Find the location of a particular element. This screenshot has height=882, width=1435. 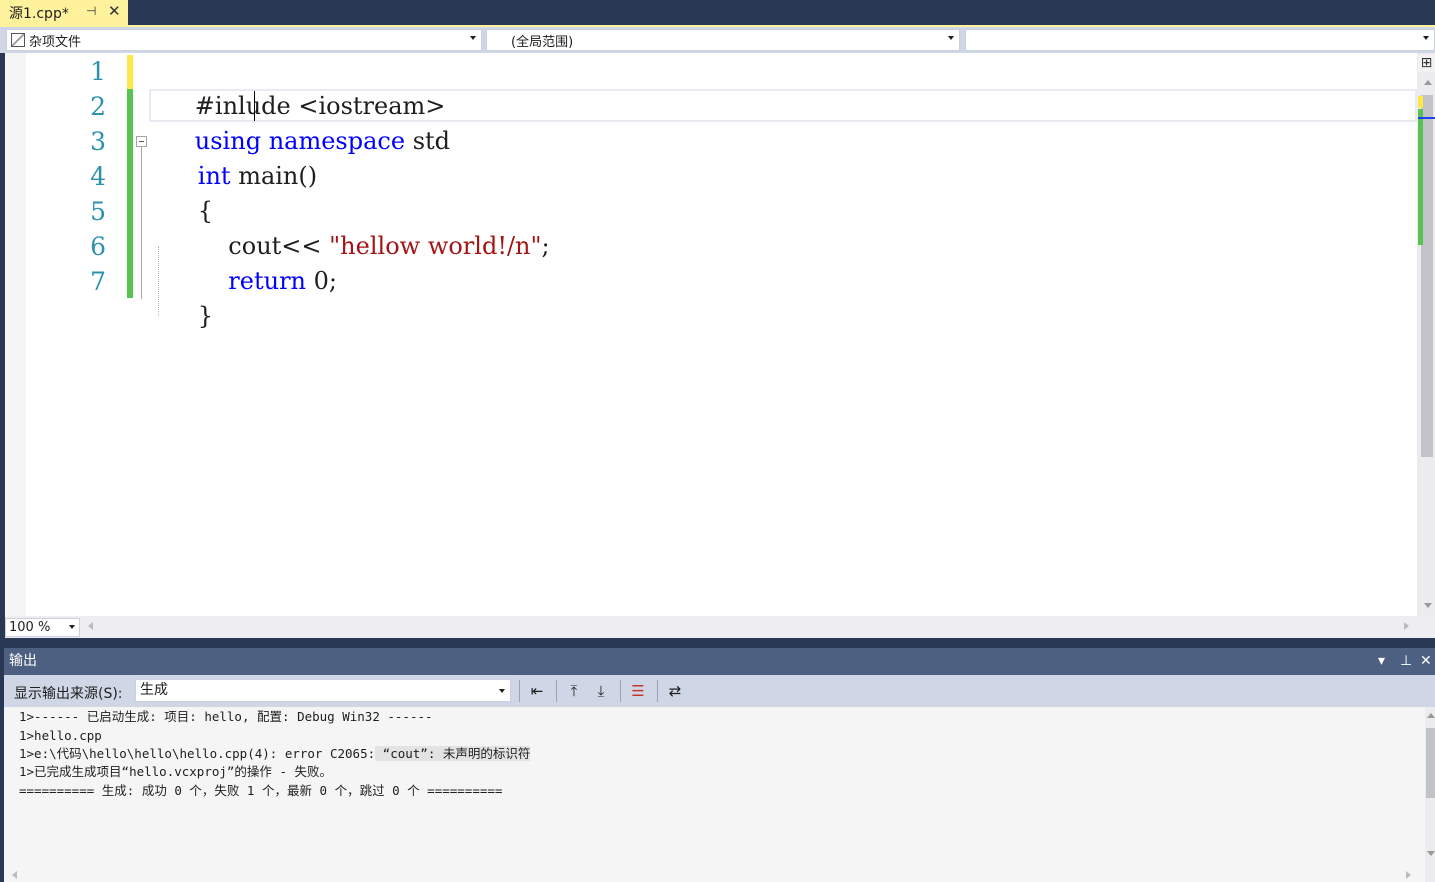

pin-icon: ⊣ is located at coordinates (91, 11).